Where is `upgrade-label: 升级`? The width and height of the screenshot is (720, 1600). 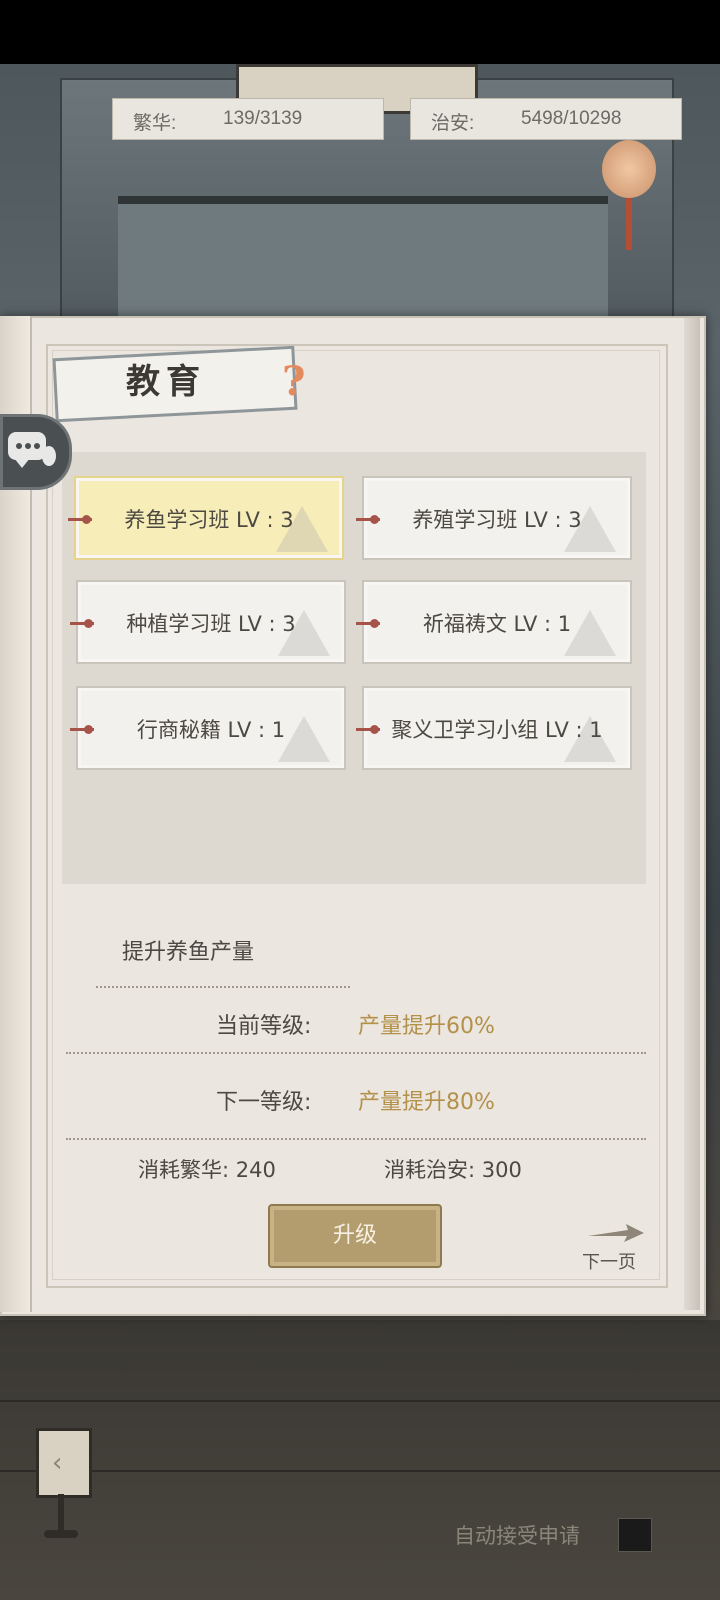
upgrade-label: 升级 is located at coordinates (354, 1235).